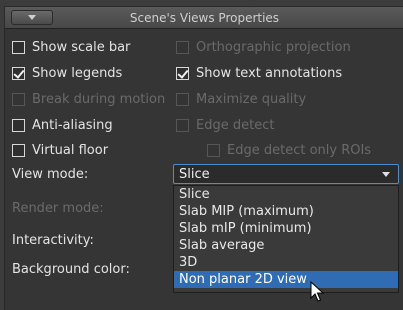 The width and height of the screenshot is (403, 310). I want to click on dropdown-option-slab-mip-maximum: Slab MIP (maximum), so click(286, 211).